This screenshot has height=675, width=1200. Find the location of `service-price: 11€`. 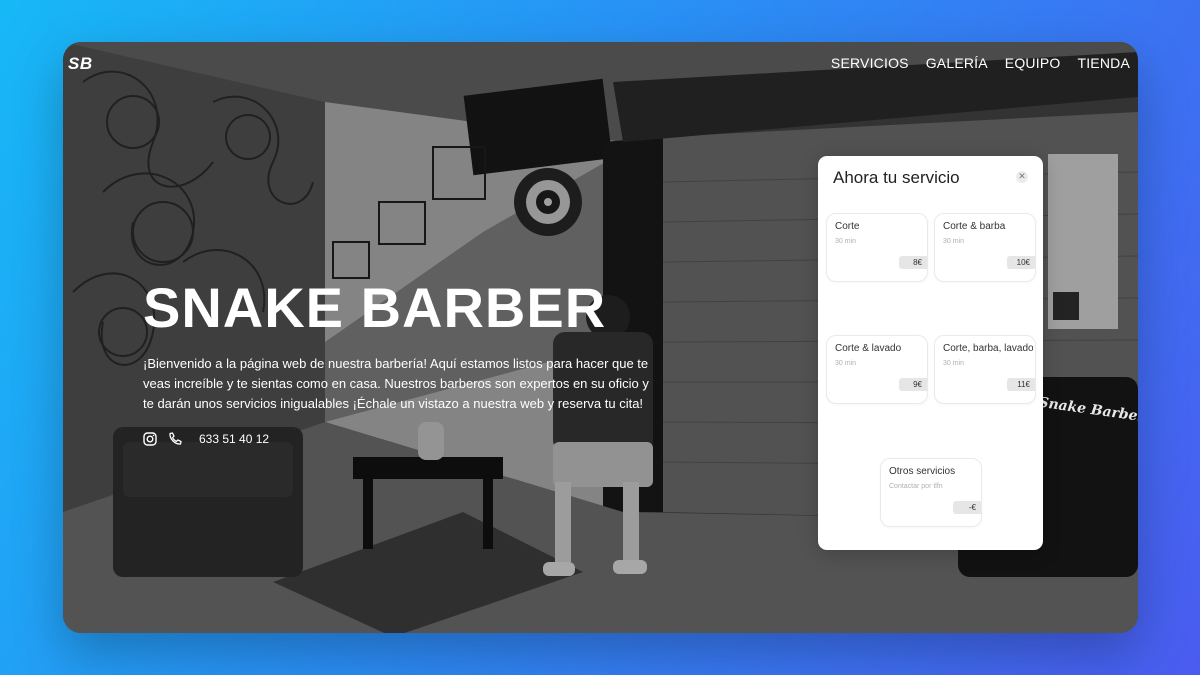

service-price: 11€ is located at coordinates (1021, 384).